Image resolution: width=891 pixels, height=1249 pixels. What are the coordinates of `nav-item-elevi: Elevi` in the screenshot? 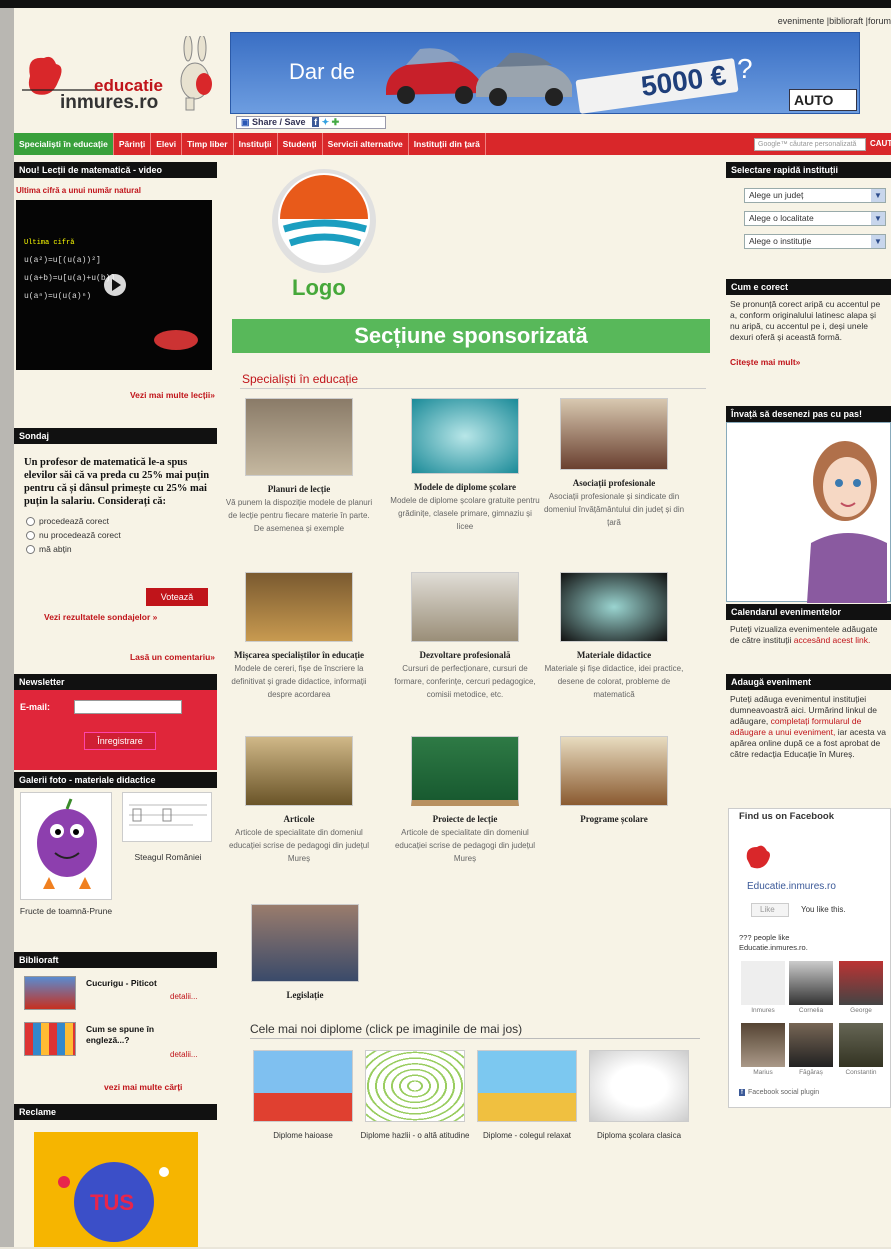 It's located at (167, 144).